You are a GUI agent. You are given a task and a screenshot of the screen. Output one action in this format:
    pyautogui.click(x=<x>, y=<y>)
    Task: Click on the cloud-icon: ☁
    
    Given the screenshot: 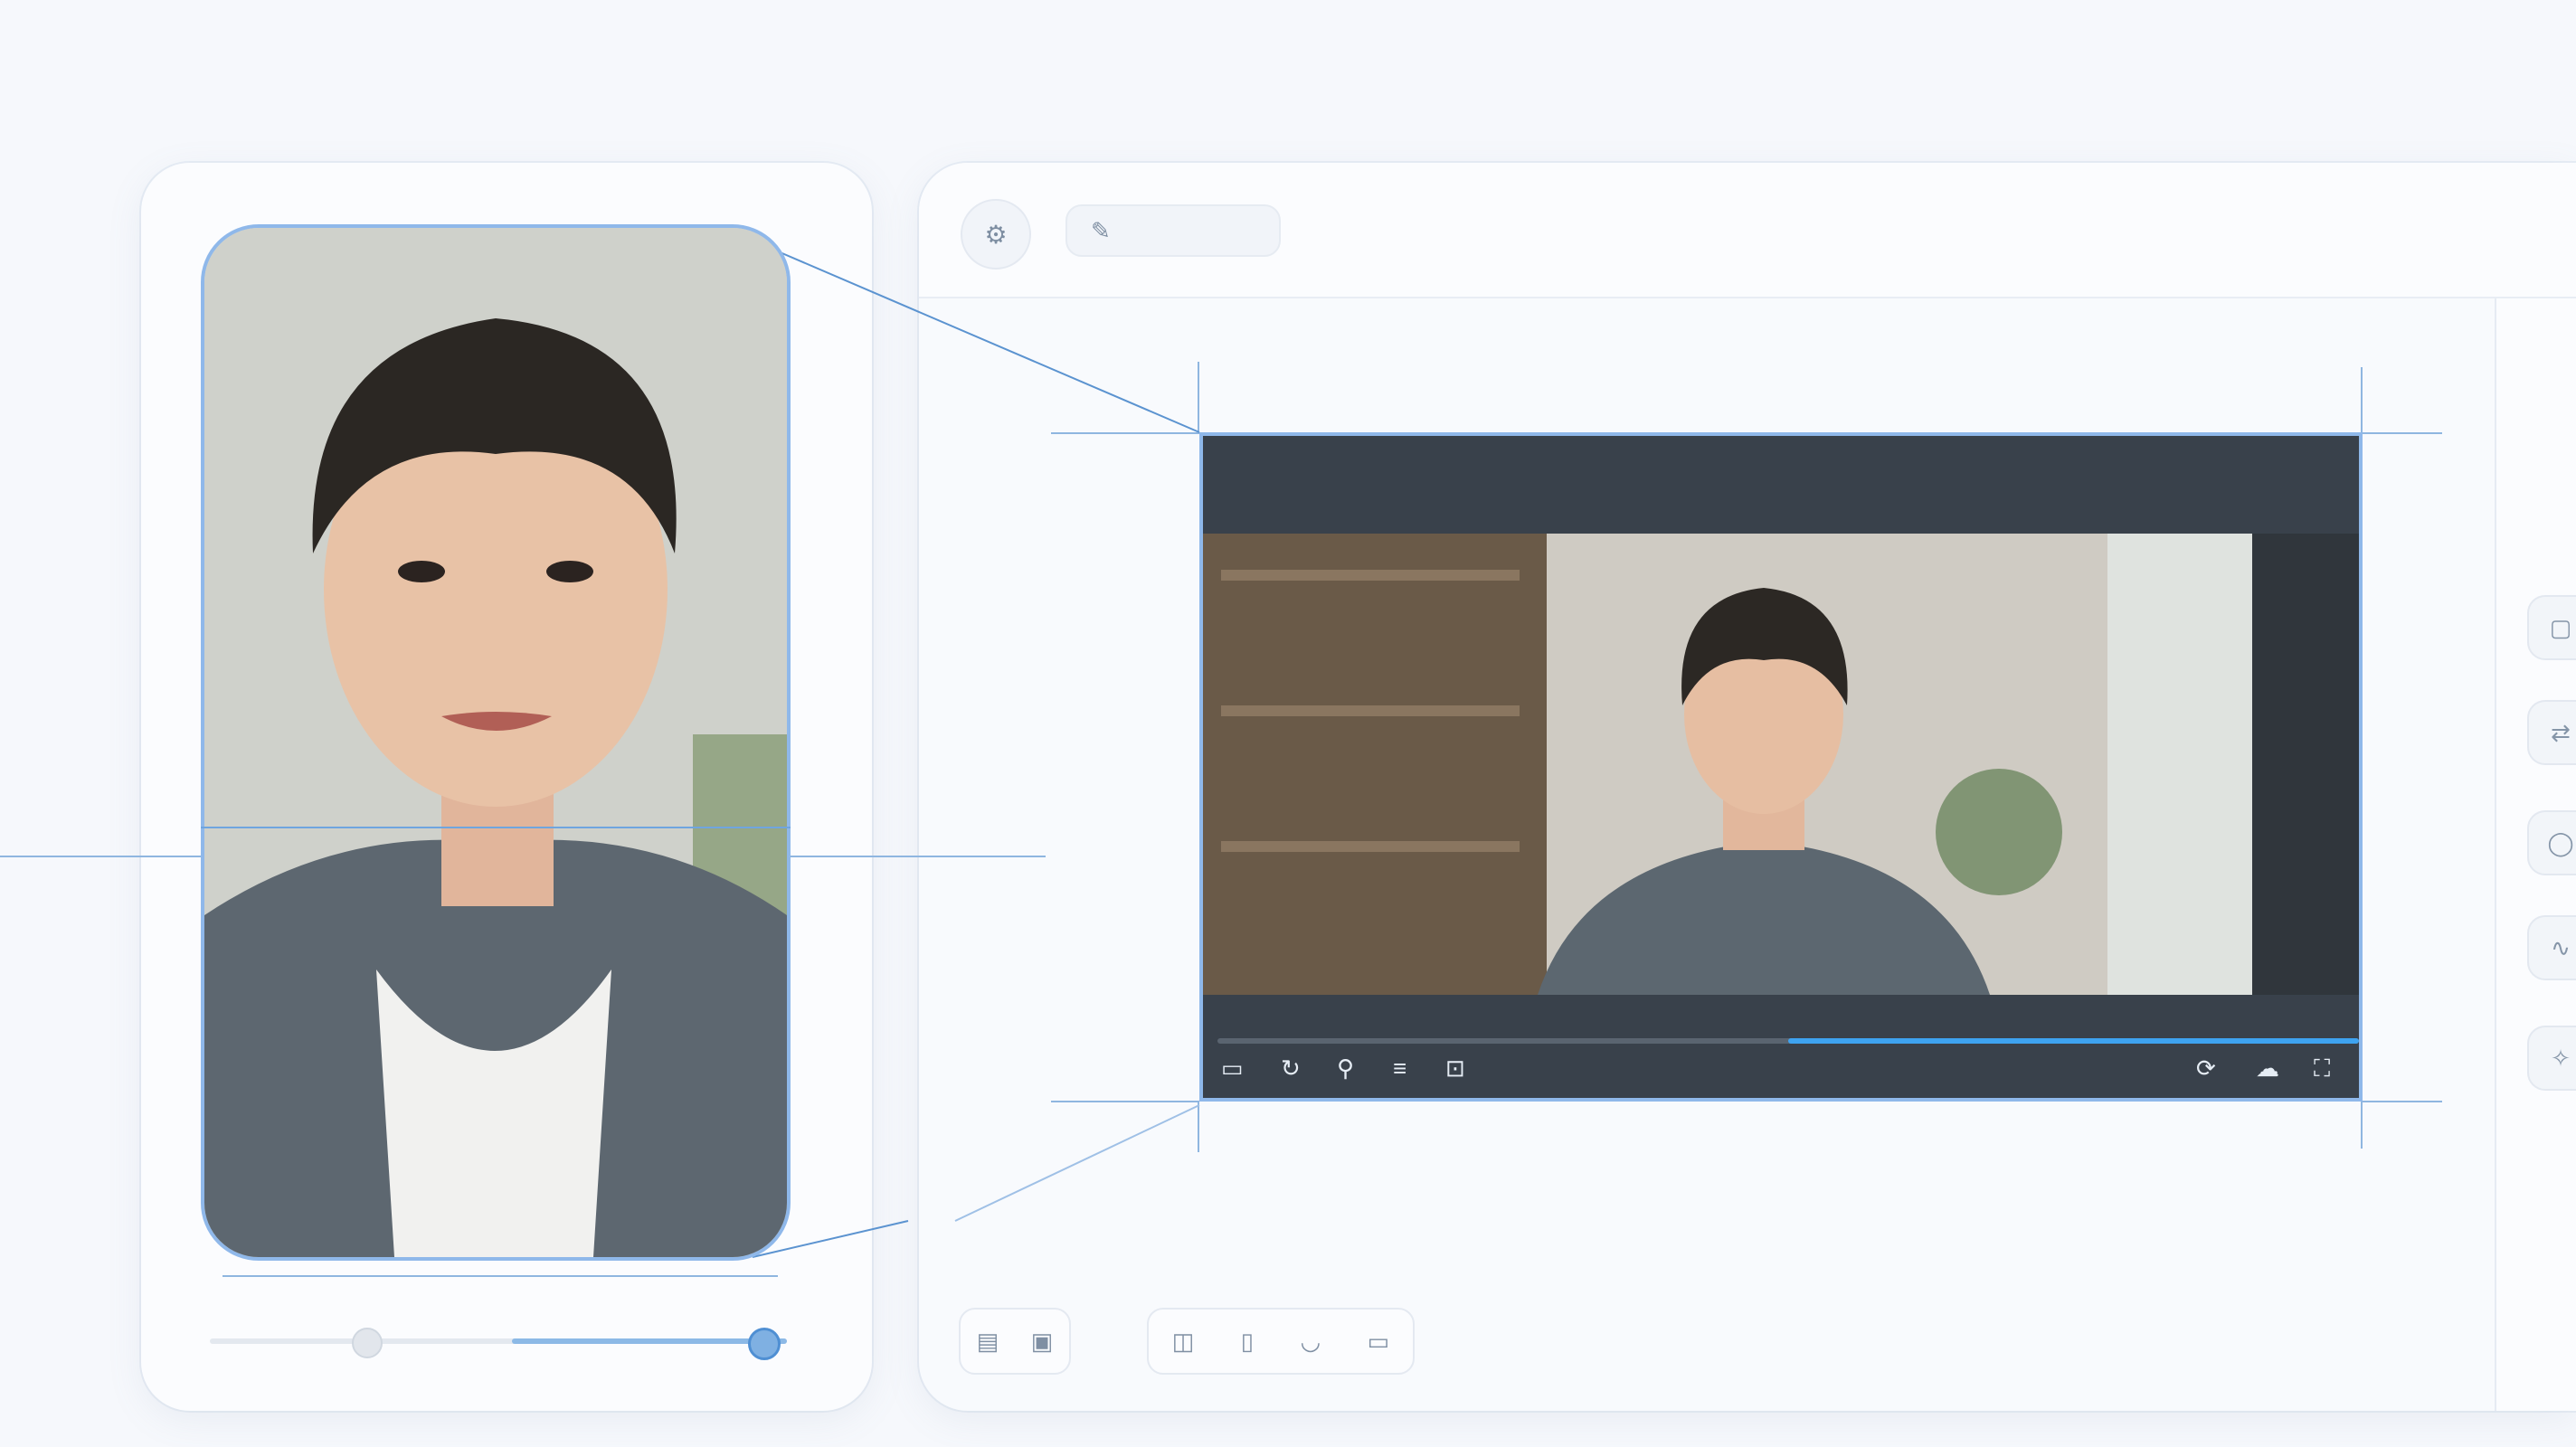 What is the action you would take?
    pyautogui.click(x=2267, y=1068)
    